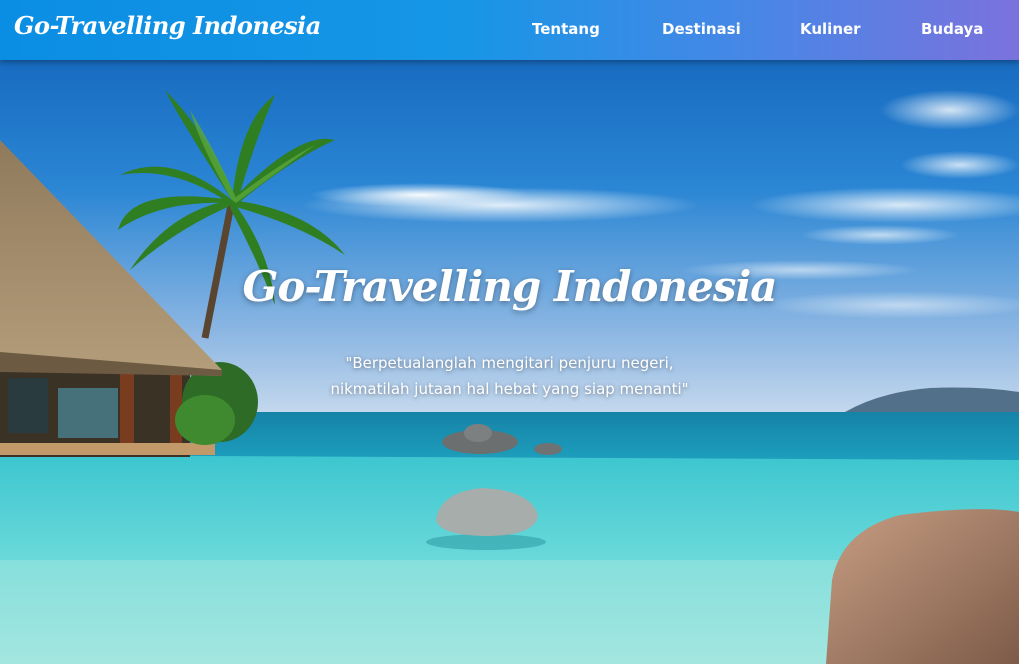 This screenshot has width=1019, height=664. What do you see at coordinates (701, 29) in the screenshot?
I see `nav-link-destinasi: Destinasi` at bounding box center [701, 29].